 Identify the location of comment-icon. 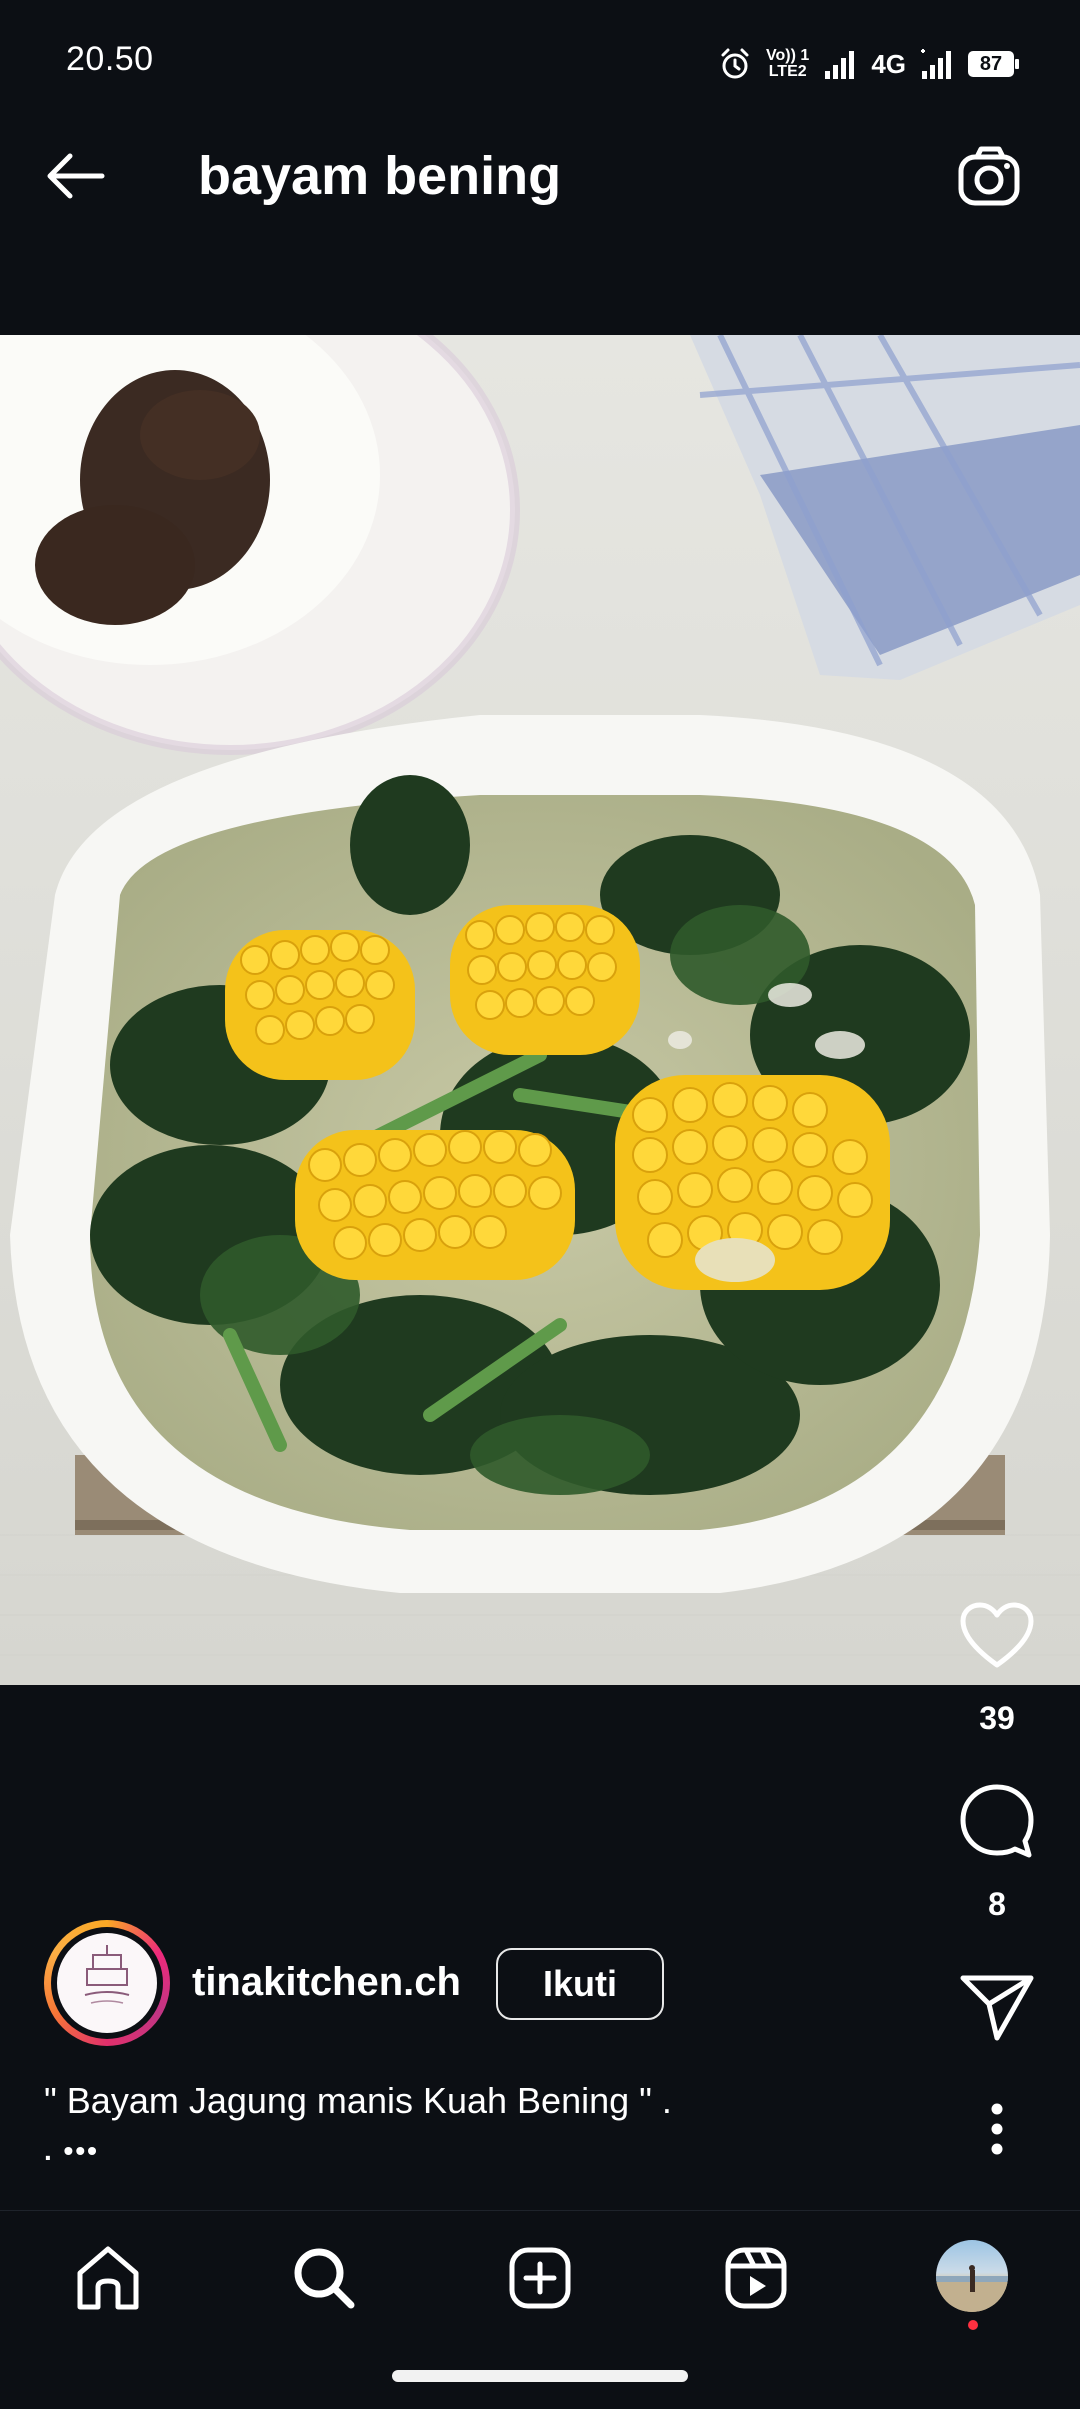
(997, 1821).